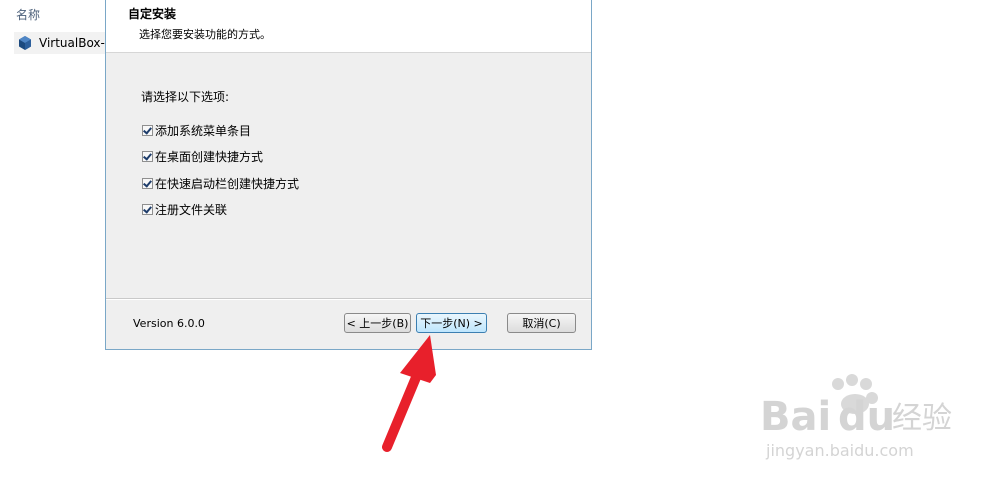 Image resolution: width=1000 pixels, height=482 pixels. I want to click on option-label: 在桌面创建快捷方式, so click(209, 157).